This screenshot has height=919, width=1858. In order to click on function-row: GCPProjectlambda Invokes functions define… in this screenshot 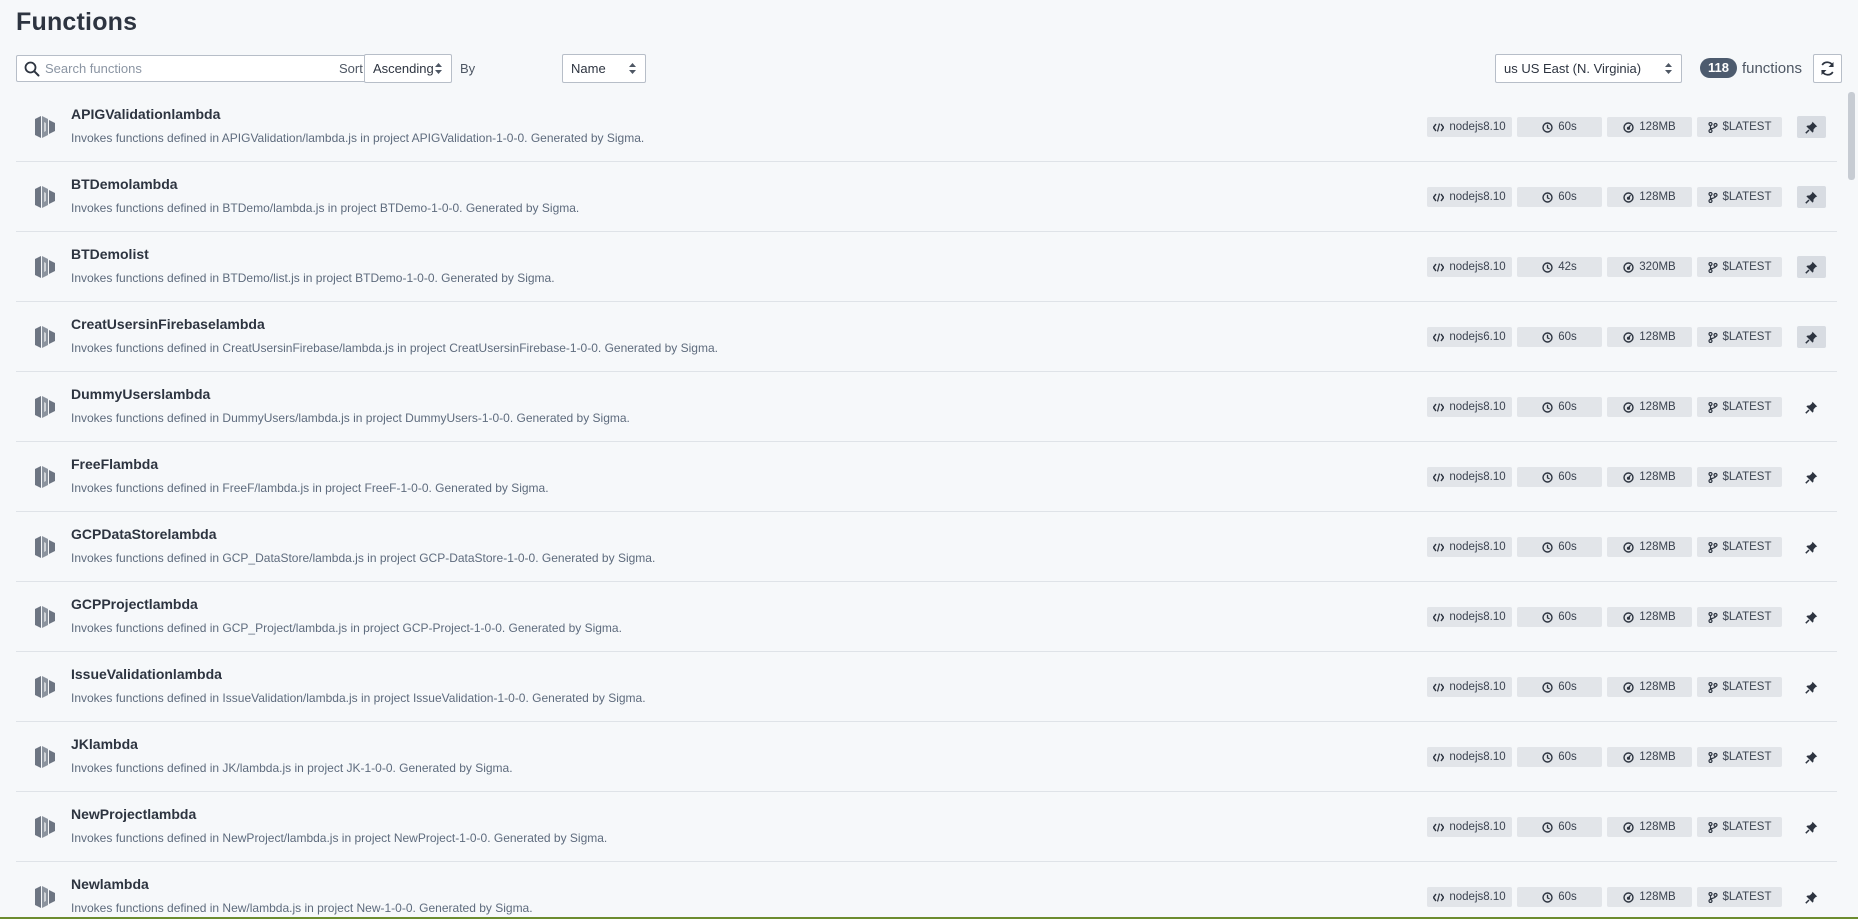, I will do `click(926, 617)`.